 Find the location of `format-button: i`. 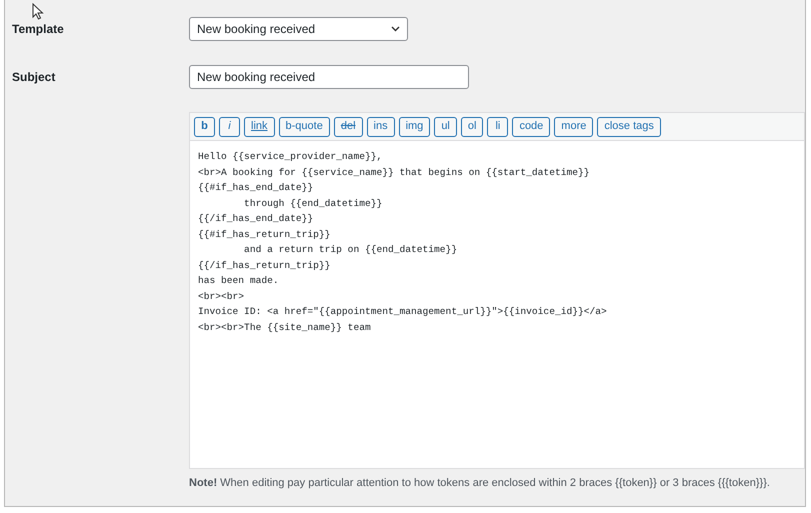

format-button: i is located at coordinates (229, 126).